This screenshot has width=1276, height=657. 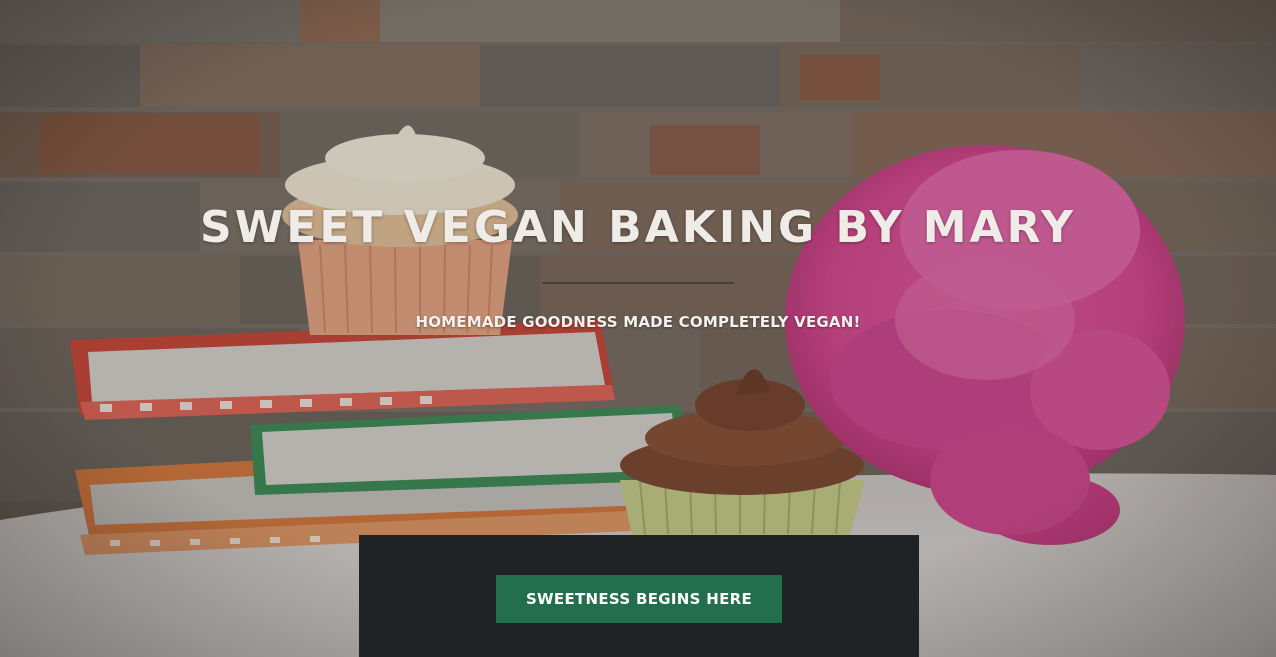 What do you see at coordinates (638, 322) in the screenshot?
I see `page-subtitle: HOMEMADE GOODNESS MADE COMPLETELY VEGAN!` at bounding box center [638, 322].